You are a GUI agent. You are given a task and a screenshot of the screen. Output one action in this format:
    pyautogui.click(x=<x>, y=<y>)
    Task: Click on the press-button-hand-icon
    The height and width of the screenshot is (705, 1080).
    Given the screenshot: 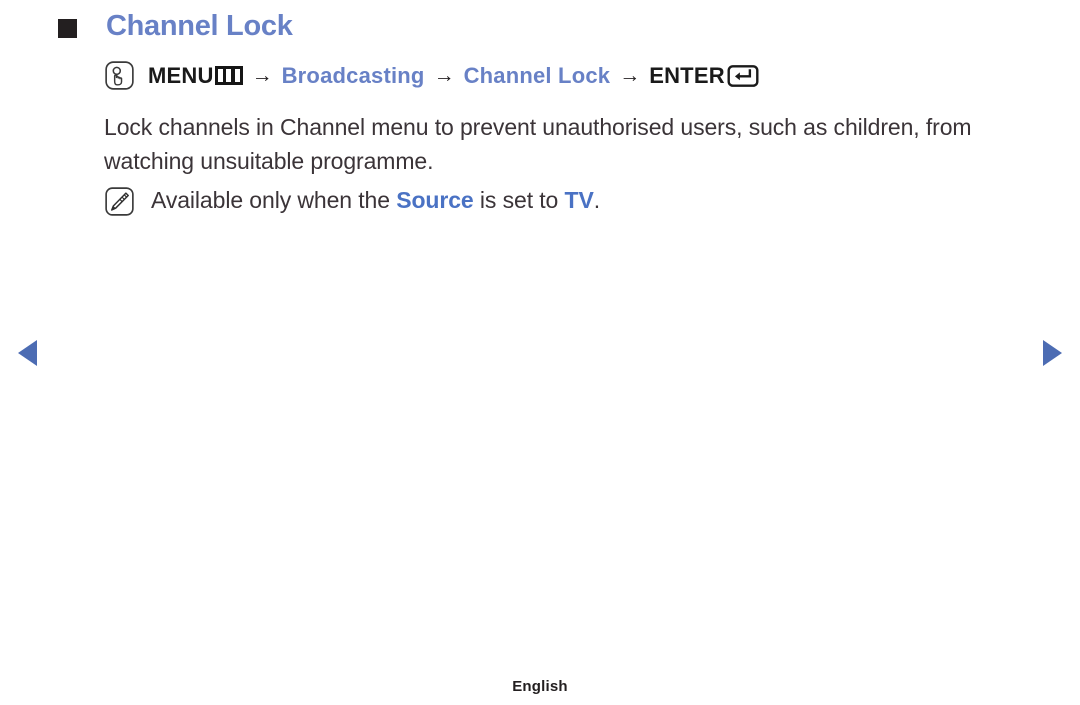 What is the action you would take?
    pyautogui.click(x=119, y=75)
    